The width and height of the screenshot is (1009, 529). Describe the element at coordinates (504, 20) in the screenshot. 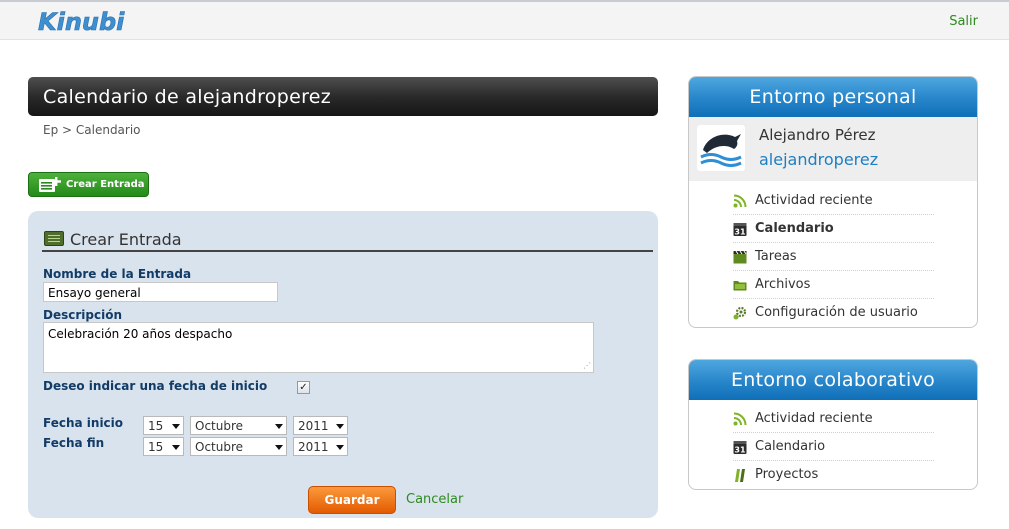

I see `top-bar: Kinubi Salir` at that location.